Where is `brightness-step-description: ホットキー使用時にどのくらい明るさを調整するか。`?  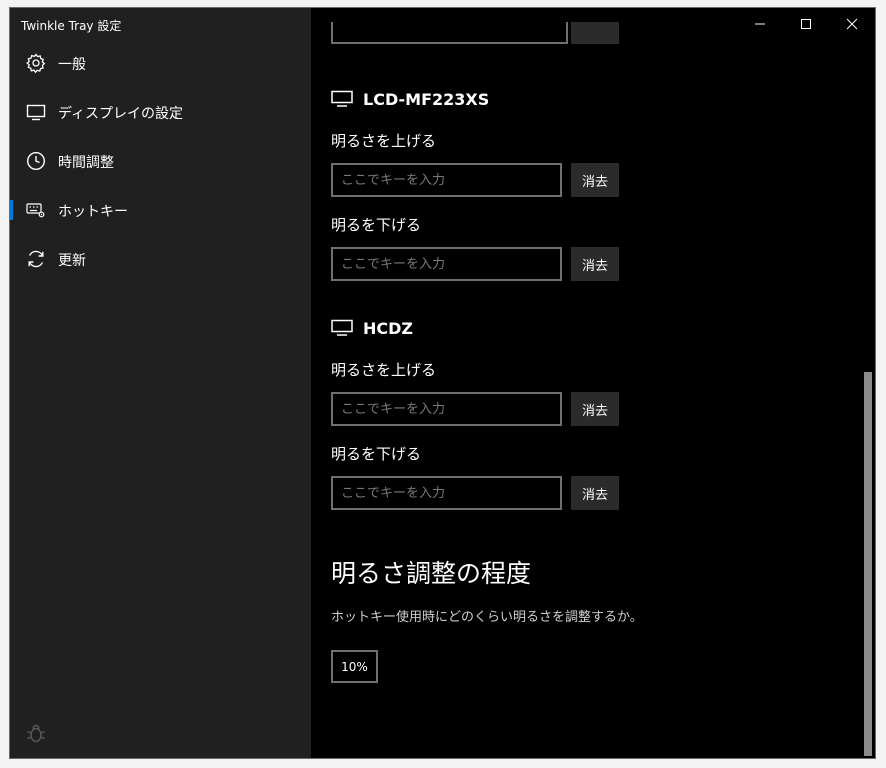 brightness-step-description: ホットキー使用時にどのくらい明るさを調整するか。 is located at coordinates (487, 617).